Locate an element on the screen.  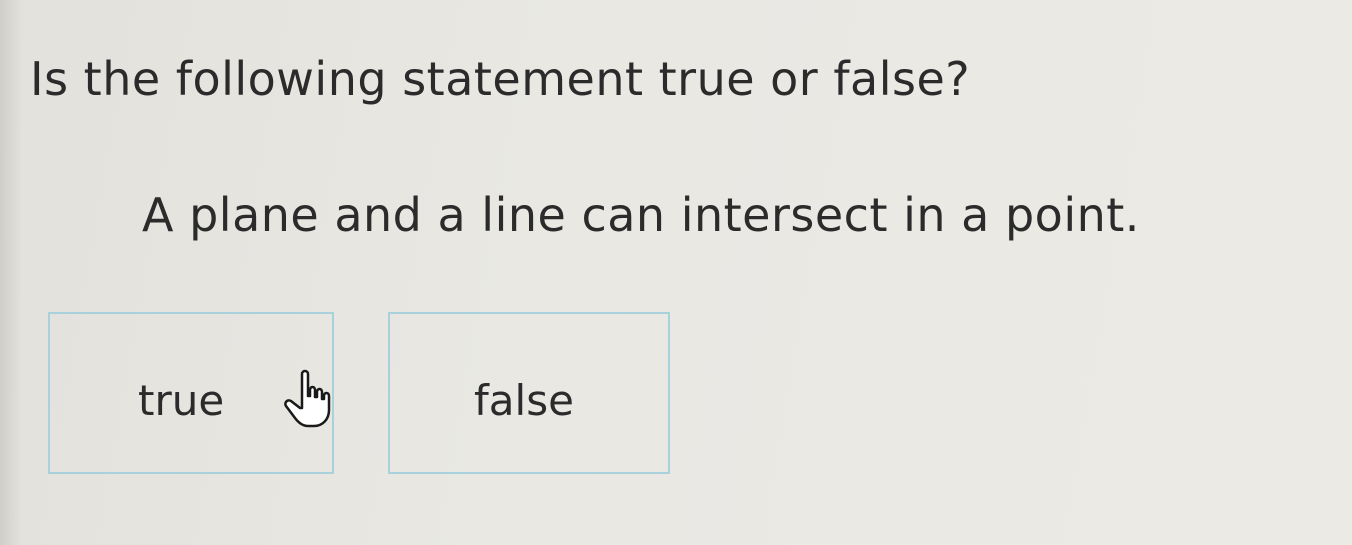
false-choice-label: false is located at coordinates (524, 400).